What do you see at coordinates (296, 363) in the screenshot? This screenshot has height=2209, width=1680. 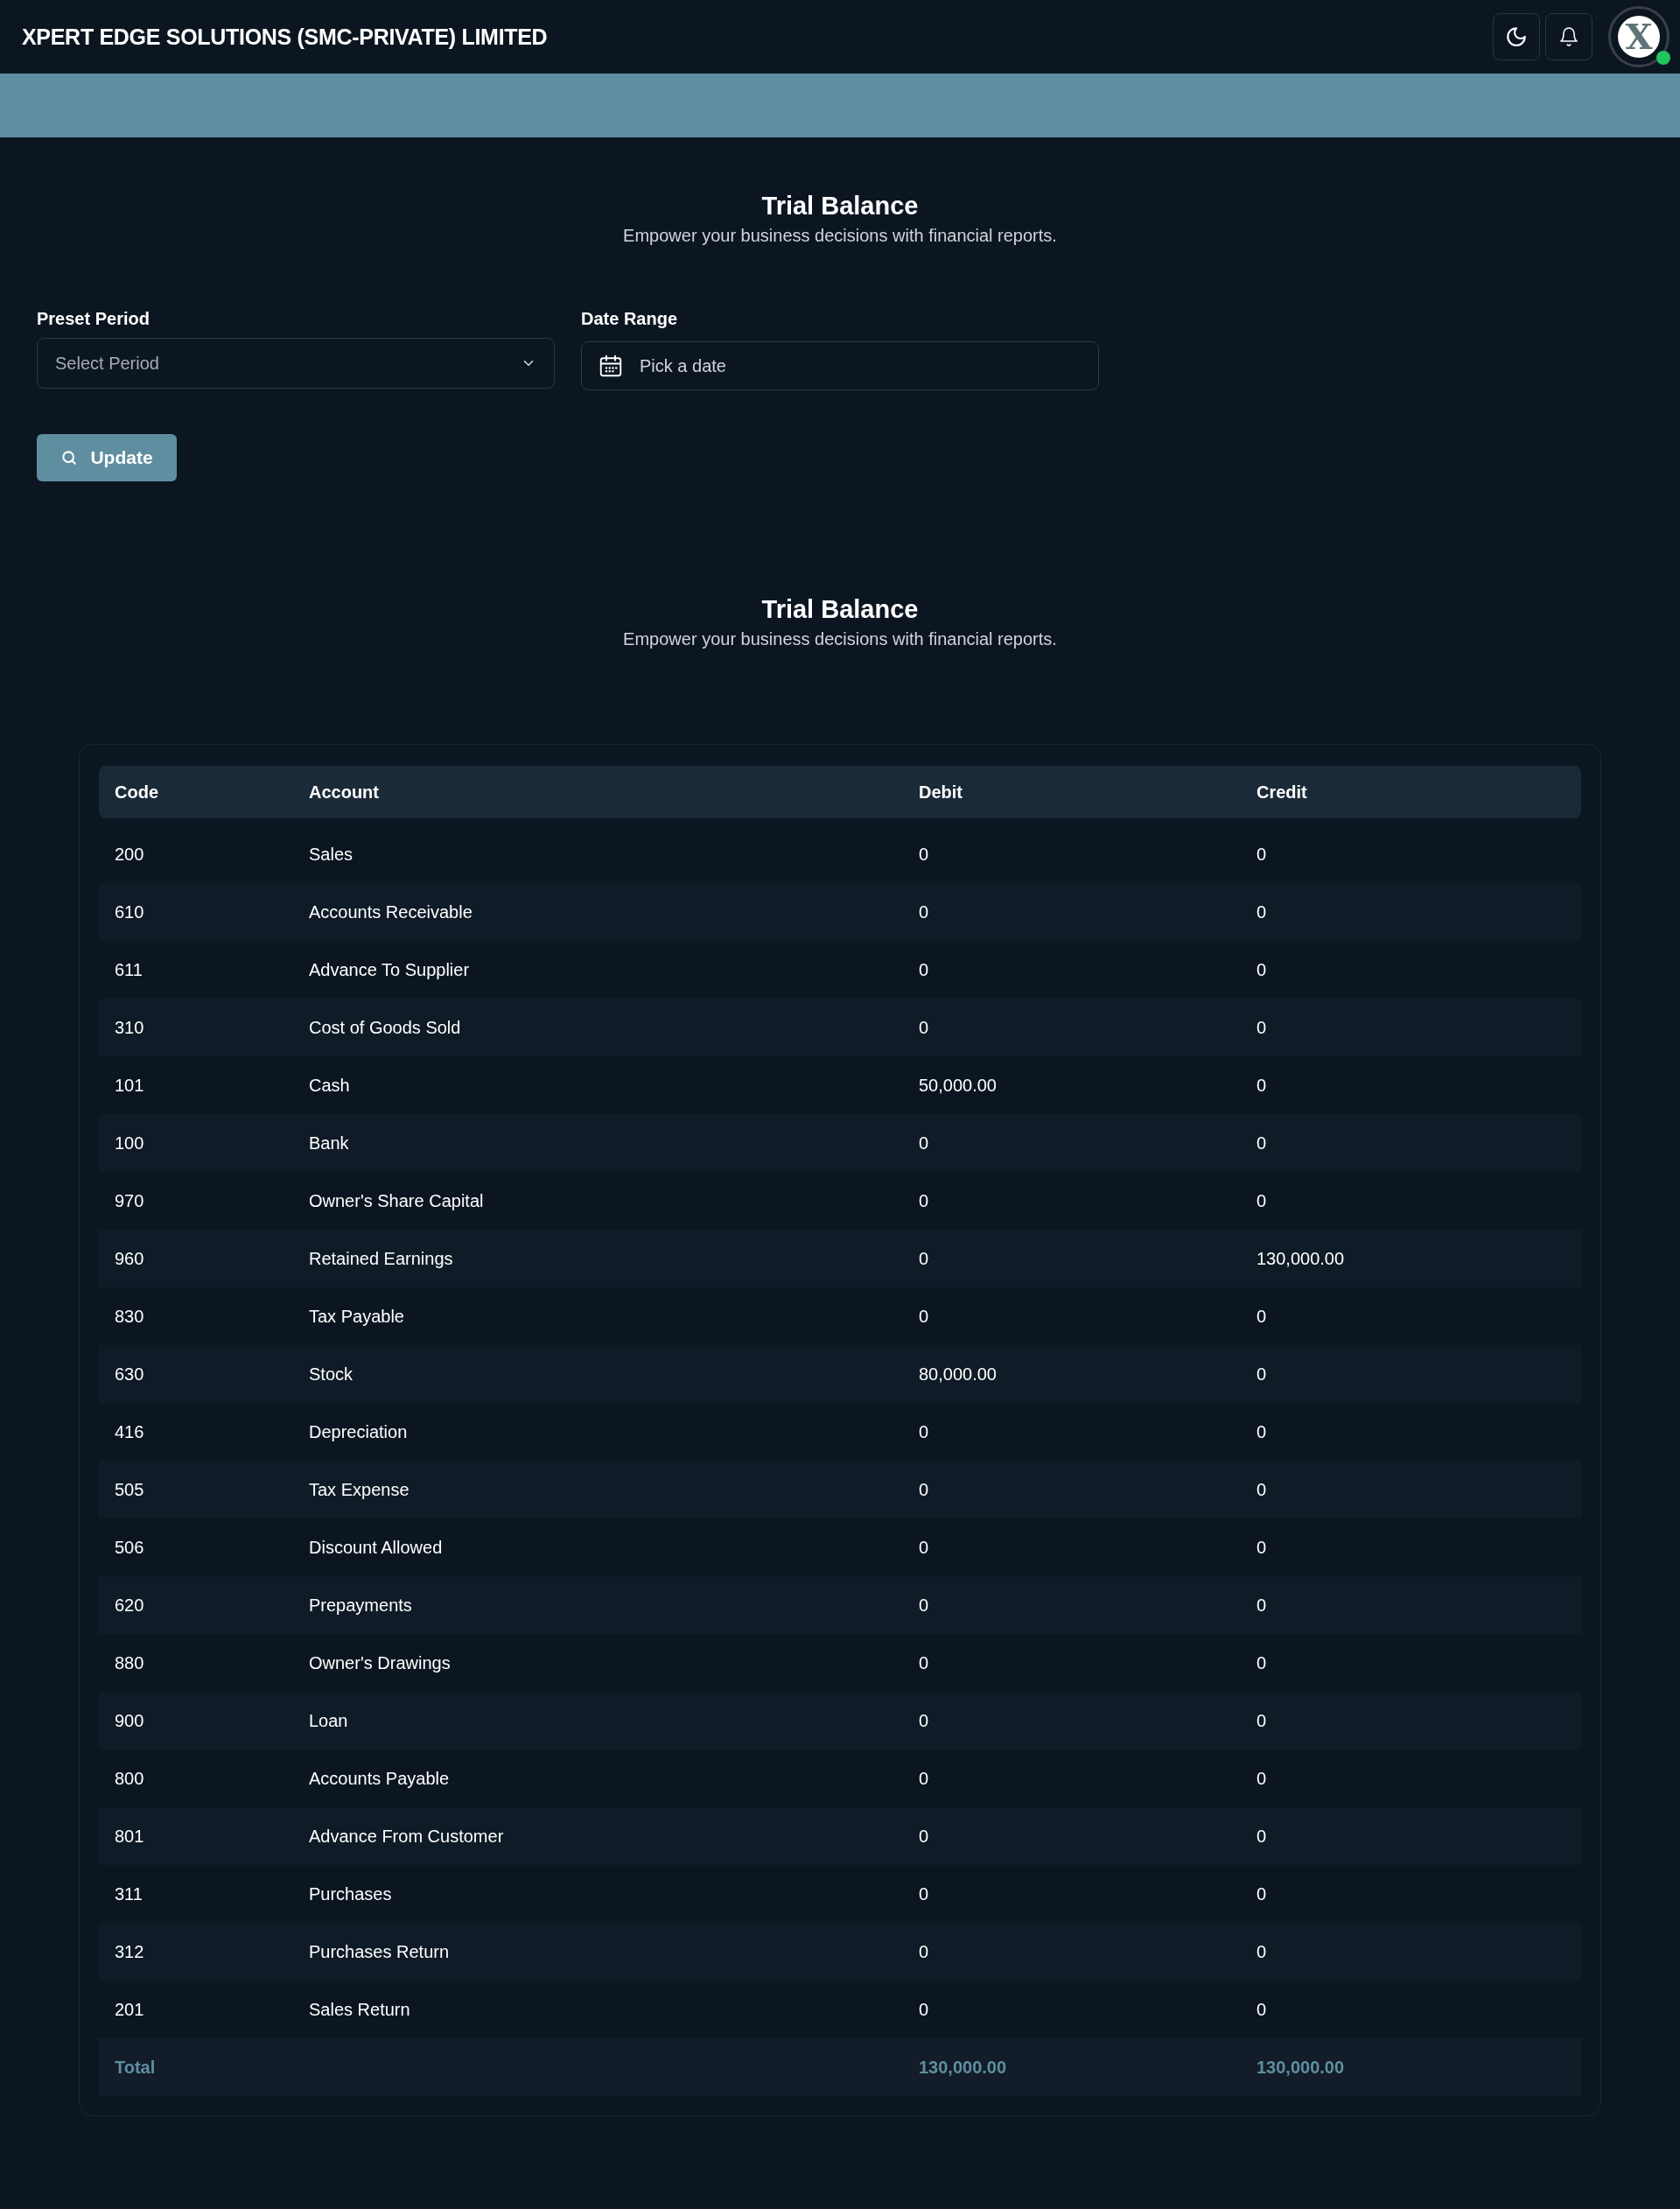 I see `period-select: Select Period` at bounding box center [296, 363].